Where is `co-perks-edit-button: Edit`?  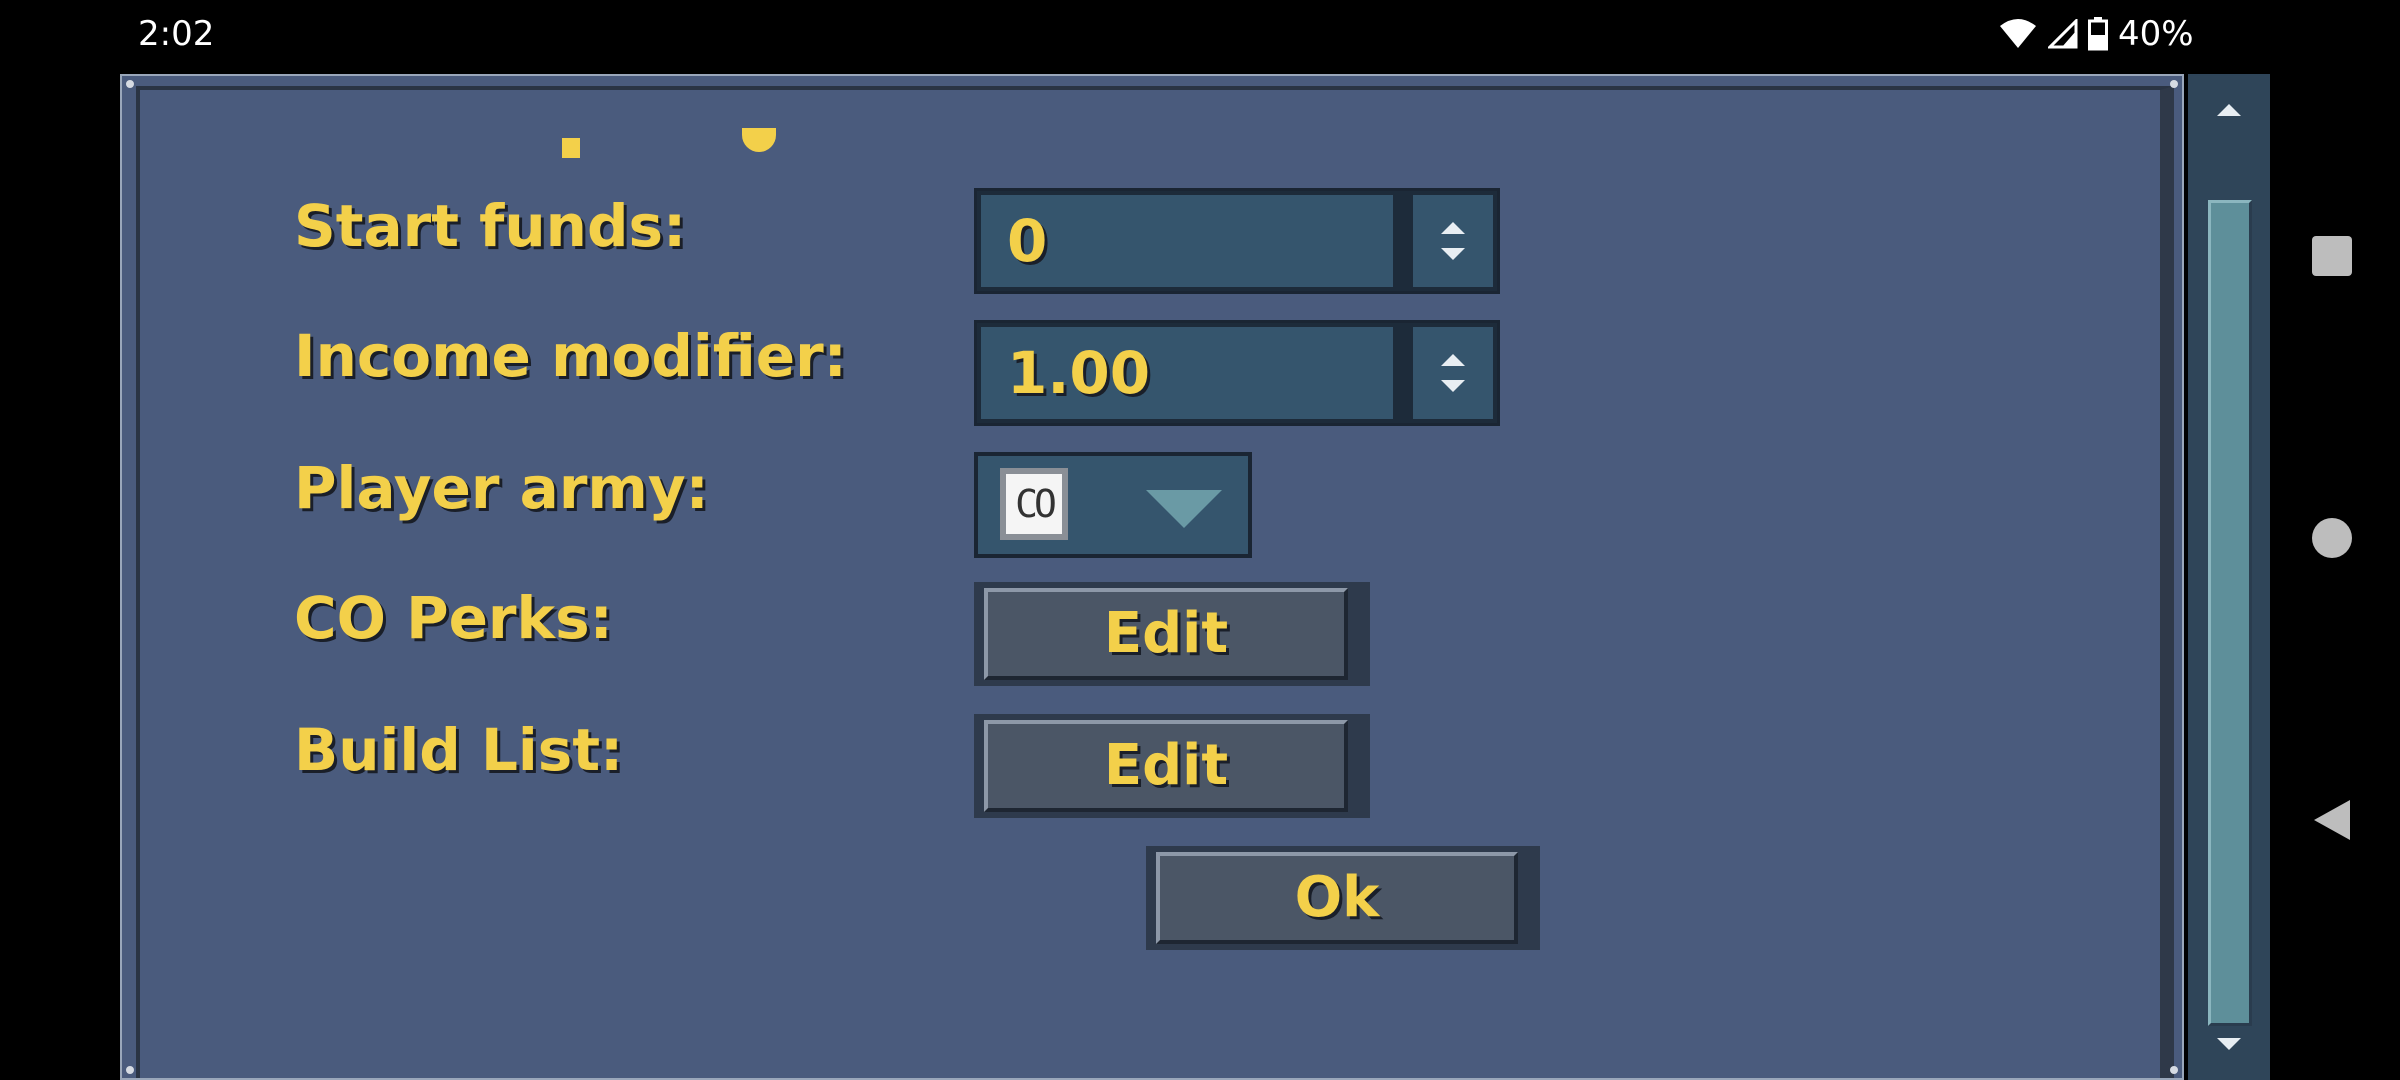
co-perks-edit-button: Edit is located at coordinates (1166, 634).